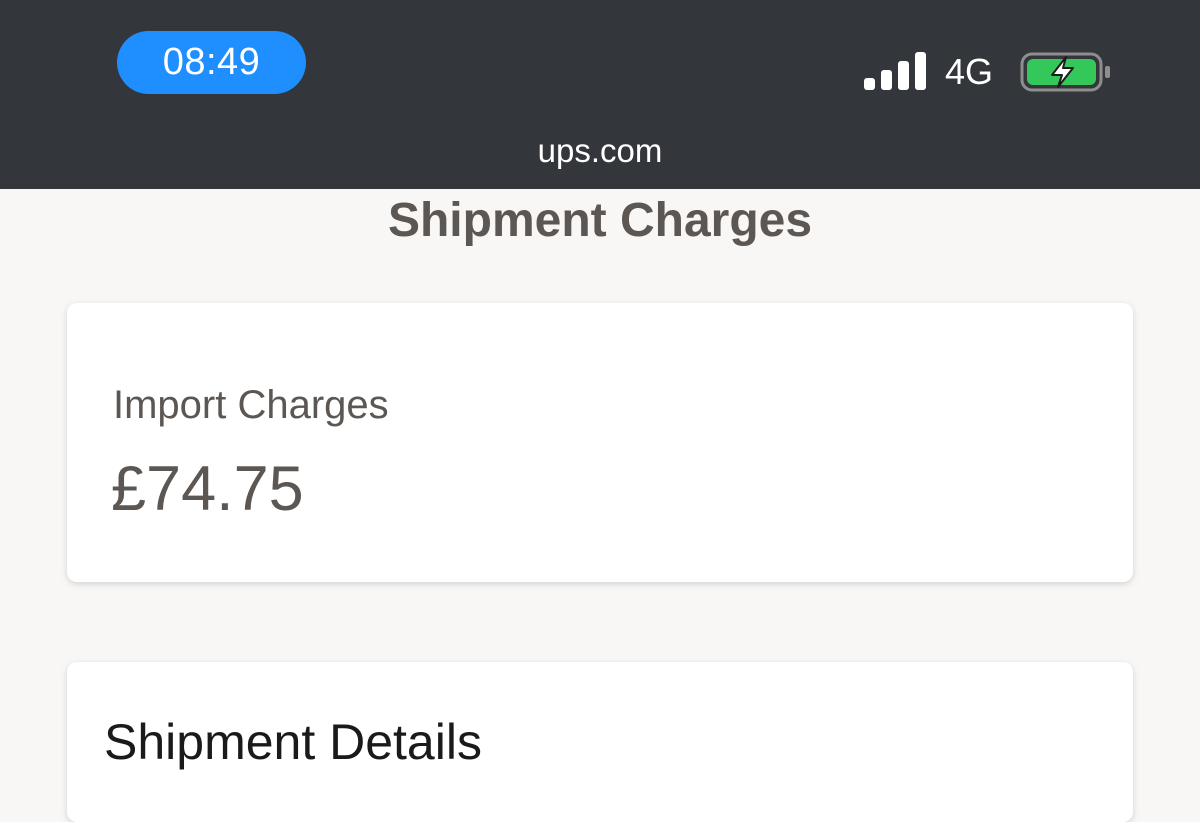 The width and height of the screenshot is (1200, 822). Describe the element at coordinates (251, 405) in the screenshot. I see `import-charges-label: Import Charges` at that location.